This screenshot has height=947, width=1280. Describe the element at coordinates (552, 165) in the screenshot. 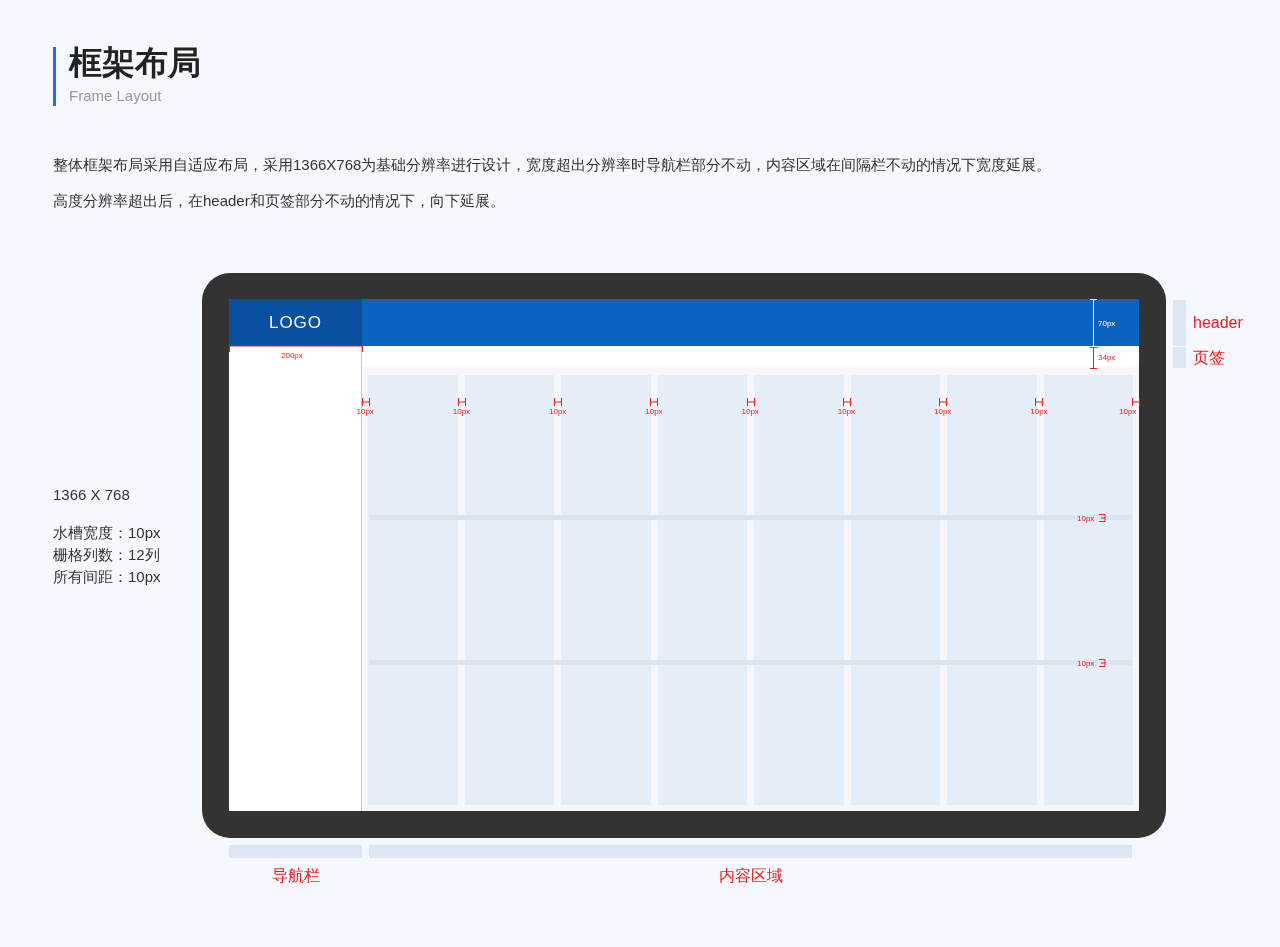

I see `description-text: 整体框架布局采用自适应布局，采用1366X768为基础分辨率进行设计，宽度超出分辨率时导航栏部分不动，内容区域在间隔栏不动的情况下宽度延展。` at that location.